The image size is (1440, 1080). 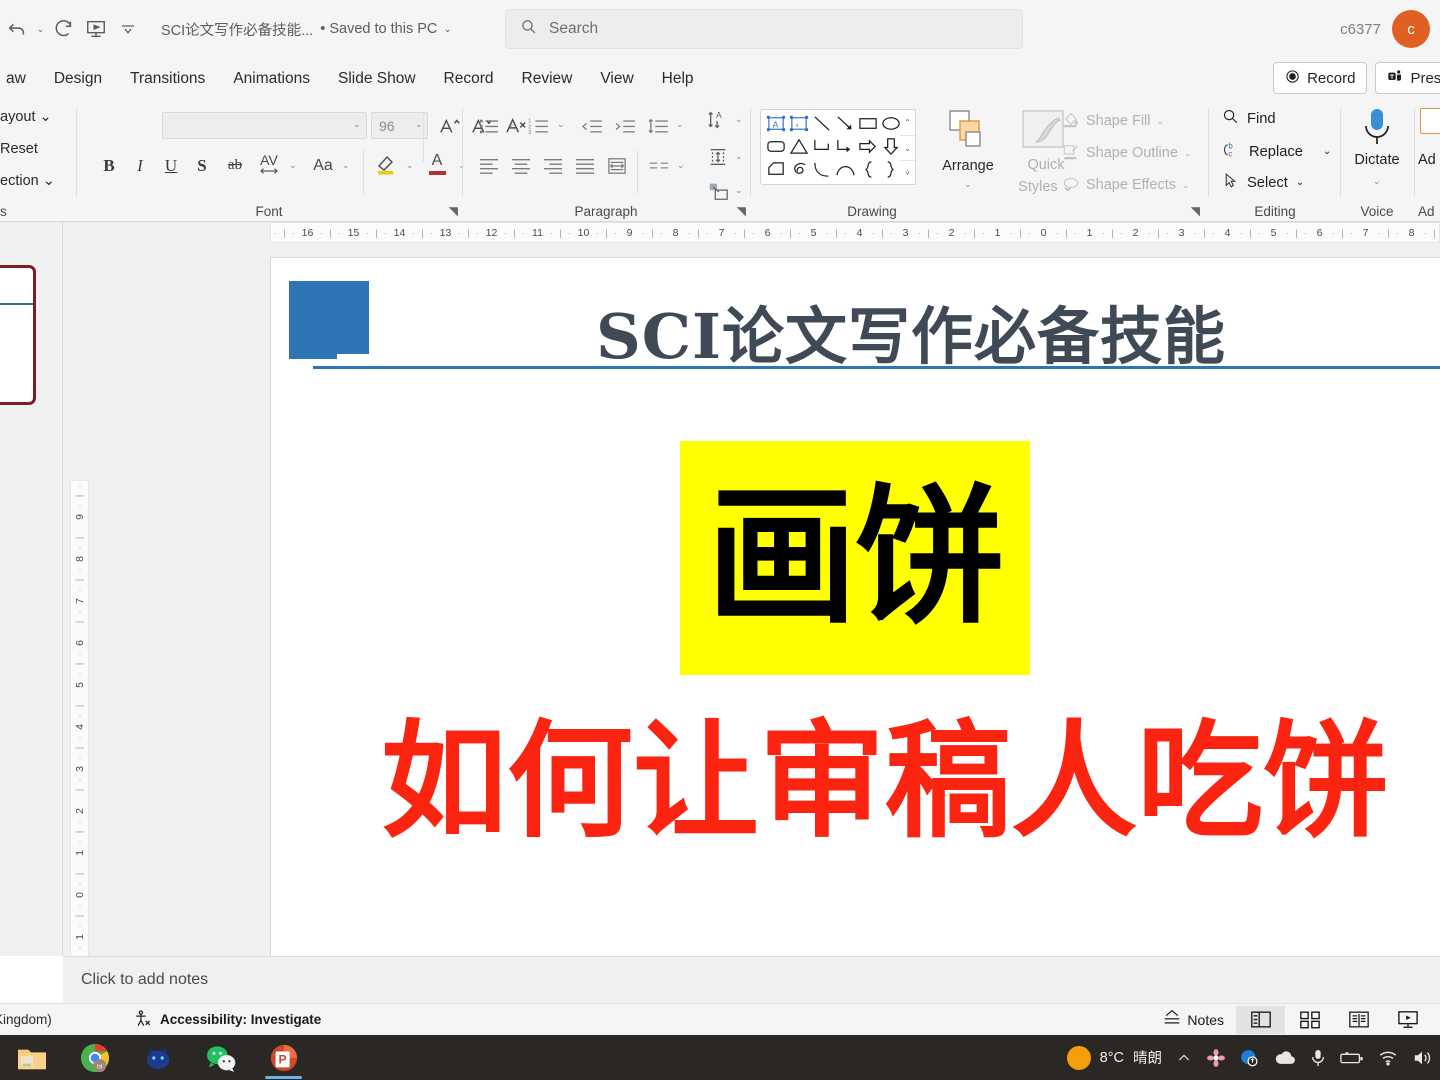 What do you see at coordinates (1184, 1058) in the screenshot?
I see `show-hidden-icons-chevron-icon` at bounding box center [1184, 1058].